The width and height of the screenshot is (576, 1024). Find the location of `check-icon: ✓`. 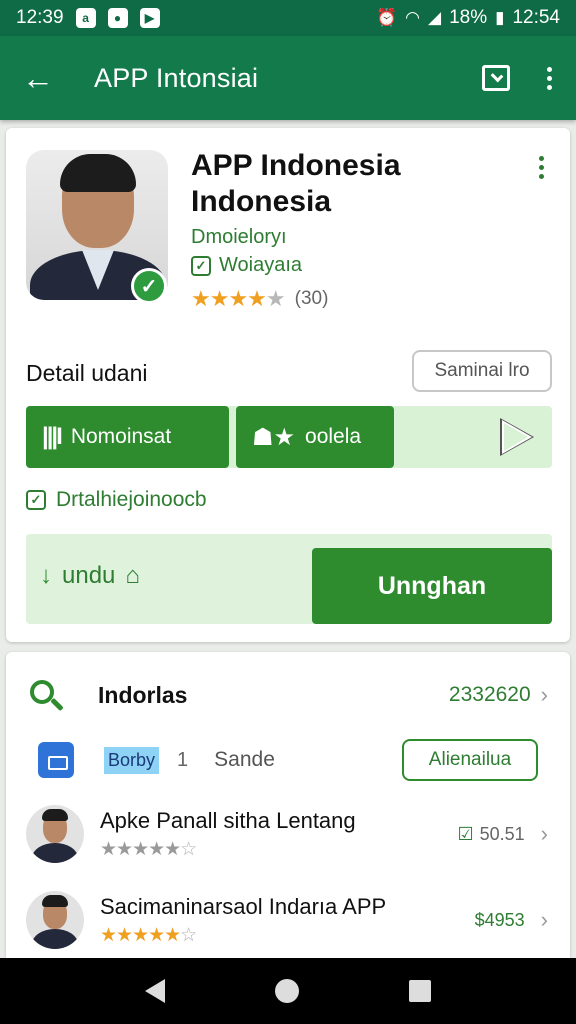

check-icon: ✓ is located at coordinates (201, 265).